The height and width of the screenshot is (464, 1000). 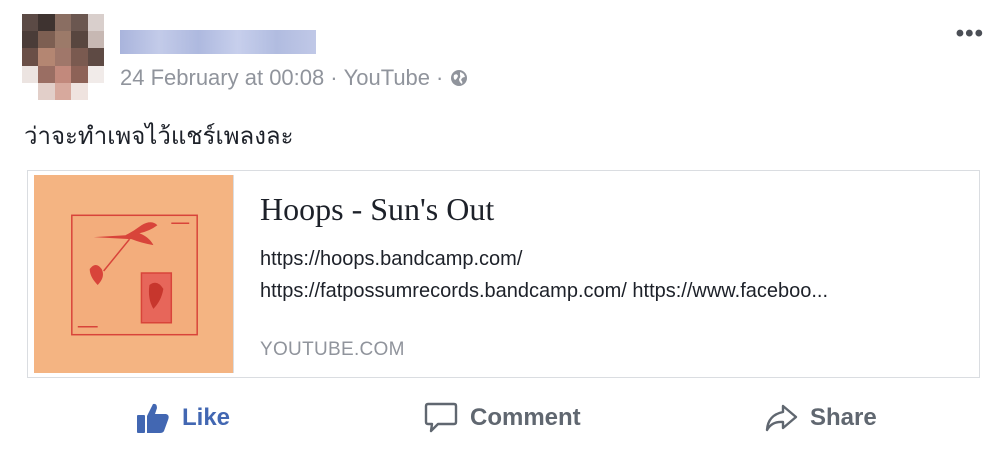 I want to click on link-title: Hoops - Sun's Out, so click(x=377, y=209).